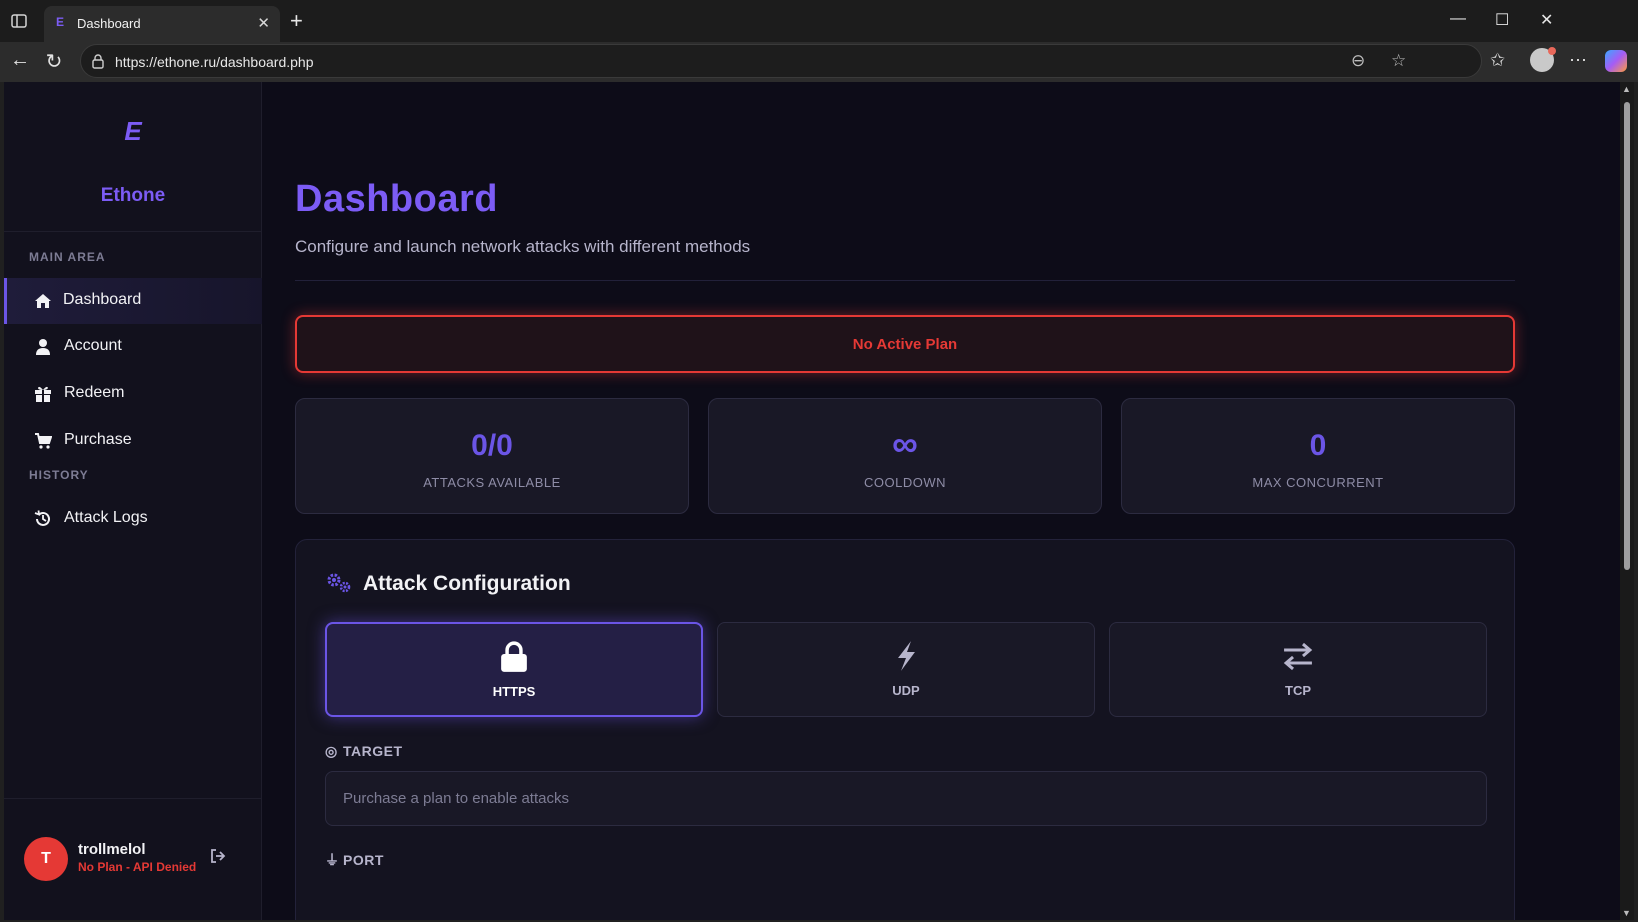 The height and width of the screenshot is (922, 1638). I want to click on reading-view-icon: ⊖, so click(1358, 61).